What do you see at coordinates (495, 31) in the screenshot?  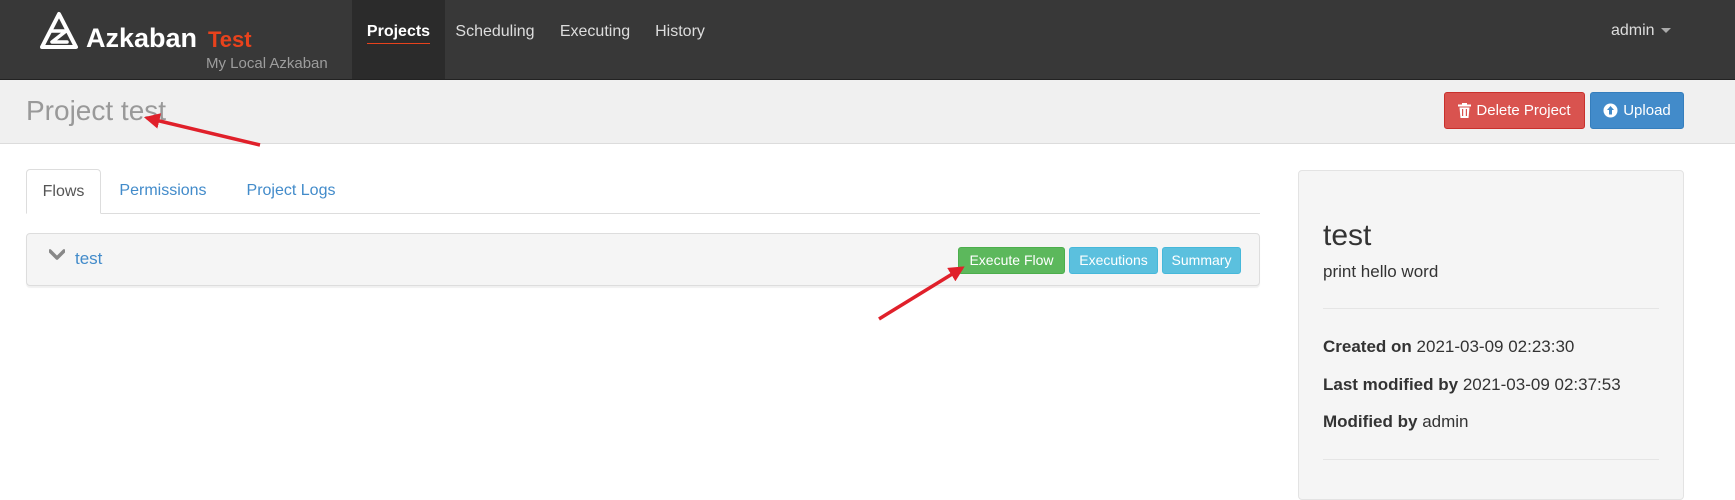 I see `nav-scheduling-label: Scheduling` at bounding box center [495, 31].